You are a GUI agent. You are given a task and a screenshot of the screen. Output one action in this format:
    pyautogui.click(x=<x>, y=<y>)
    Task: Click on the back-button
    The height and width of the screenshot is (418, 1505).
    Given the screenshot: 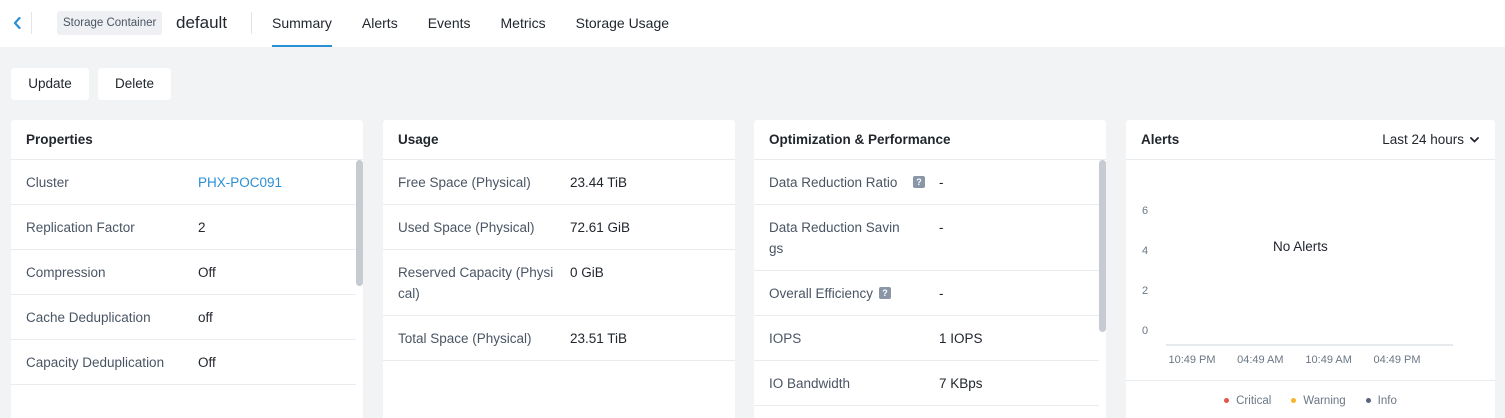 What is the action you would take?
    pyautogui.click(x=17, y=23)
    